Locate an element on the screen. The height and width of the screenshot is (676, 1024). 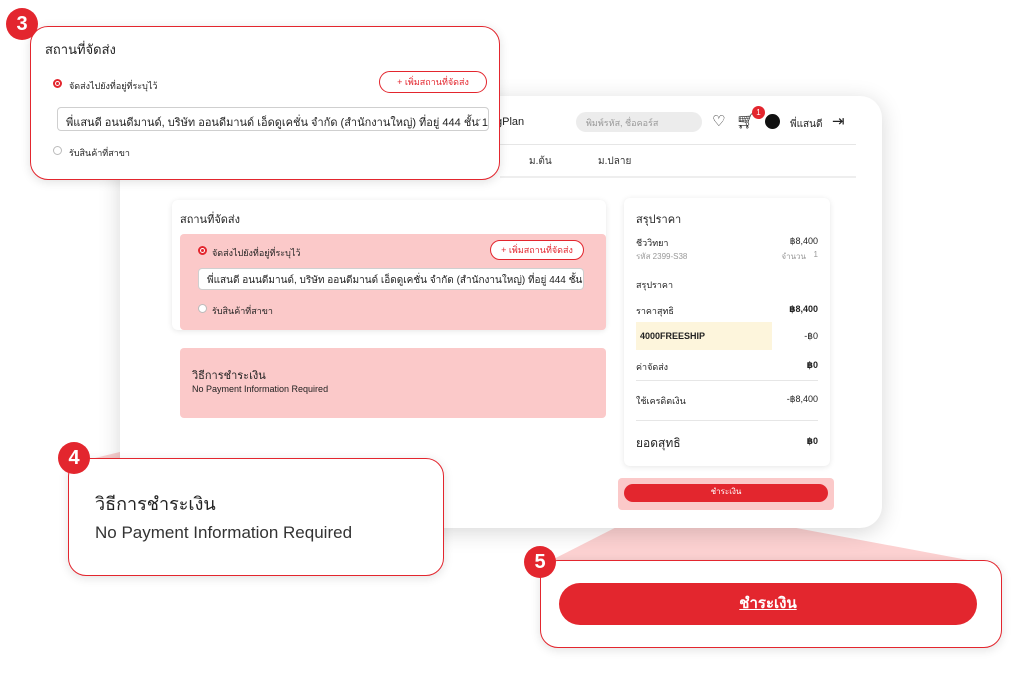
credit-label: ใช้เครดิตเงิน is located at coordinates (661, 401).